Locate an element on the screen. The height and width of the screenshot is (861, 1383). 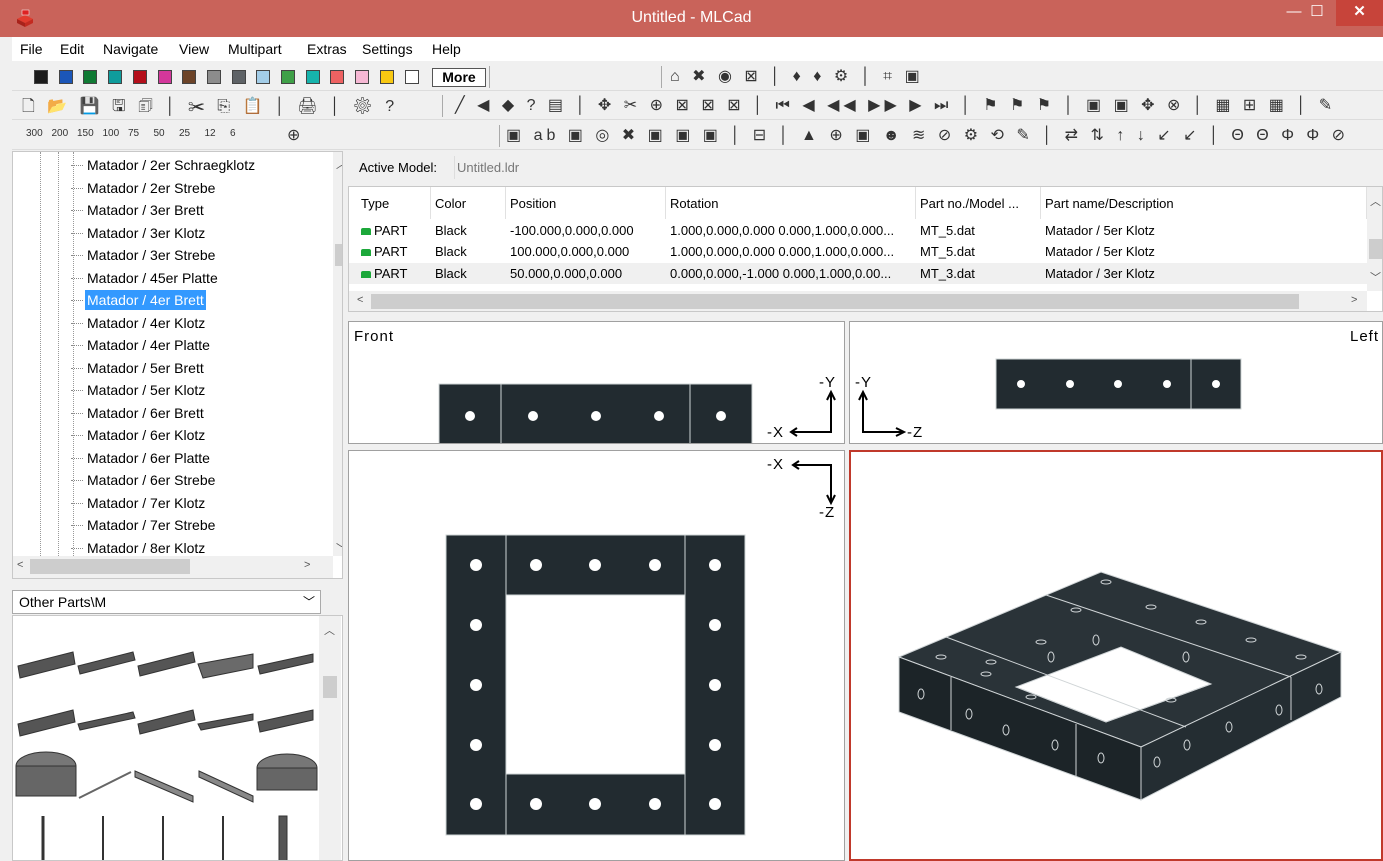
menu-view: View is located at coordinates (194, 49).